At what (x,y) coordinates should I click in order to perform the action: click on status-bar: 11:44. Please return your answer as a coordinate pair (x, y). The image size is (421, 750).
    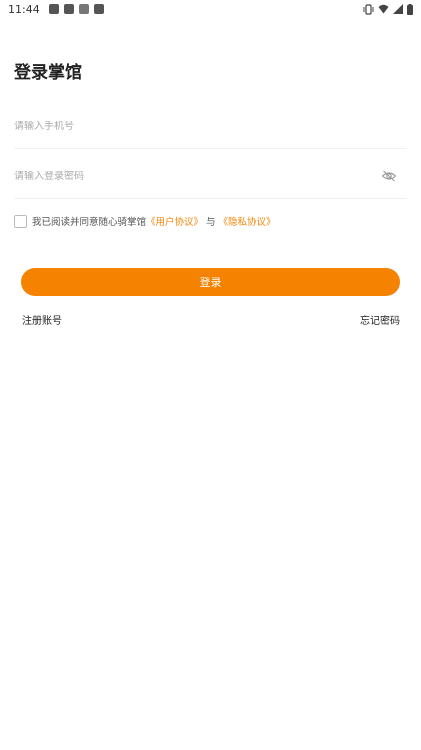
    Looking at the image, I should click on (210, 9).